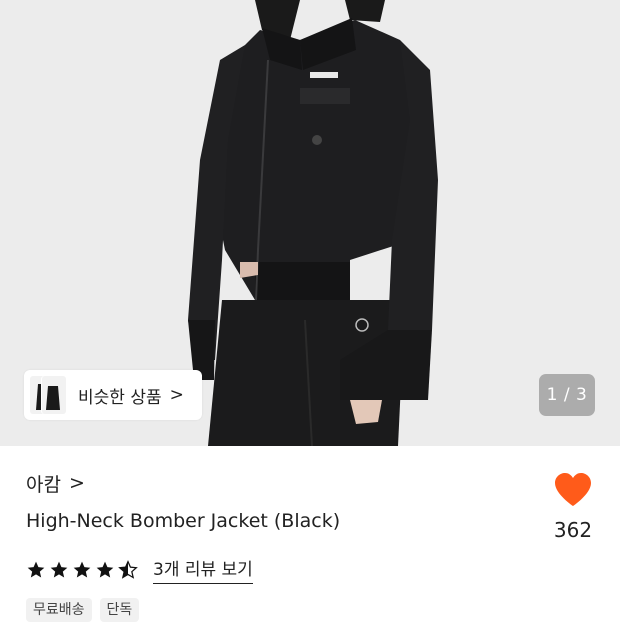  Describe the element at coordinates (203, 569) in the screenshot. I see `review-link: 3개 리뷰 보기` at that location.